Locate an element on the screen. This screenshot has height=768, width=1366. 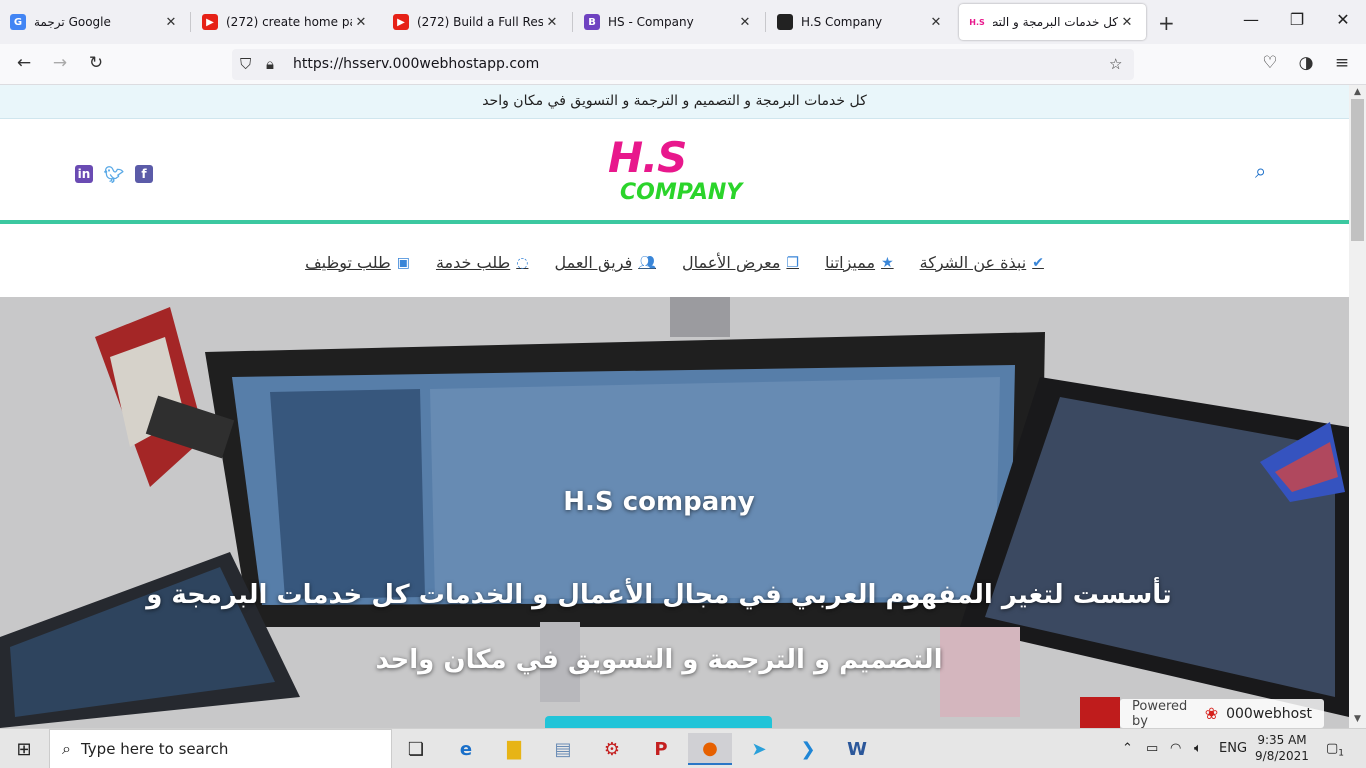
tab-title: (272) Build a Full Respons is located at coordinates (480, 22).